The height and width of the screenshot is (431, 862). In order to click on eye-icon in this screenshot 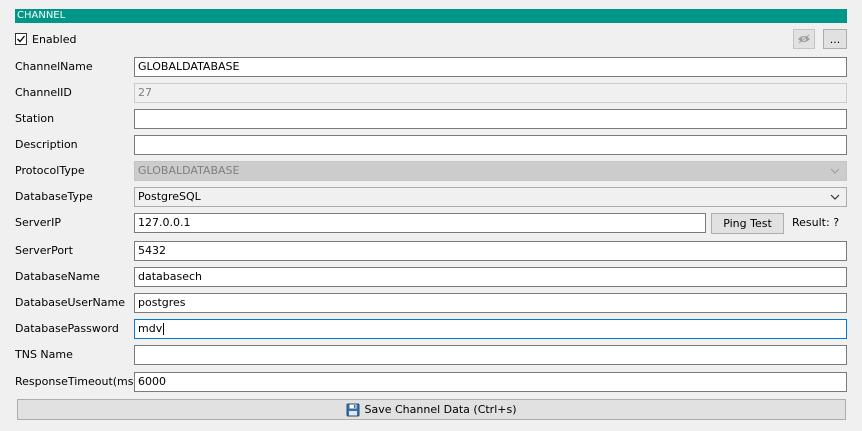, I will do `click(804, 39)`.